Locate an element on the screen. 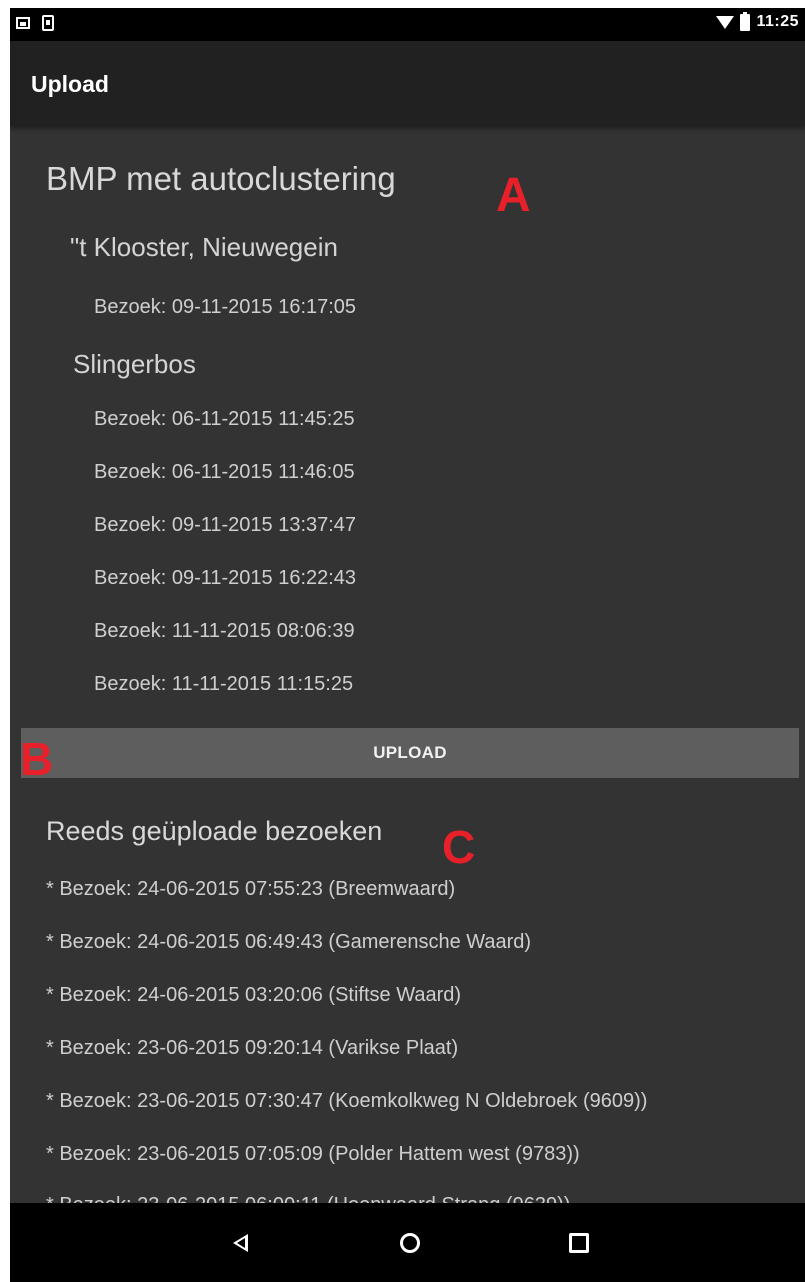 Image resolution: width=805 pixels, height=1282 pixels. annotation-marker-a: A is located at coordinates (513, 195).